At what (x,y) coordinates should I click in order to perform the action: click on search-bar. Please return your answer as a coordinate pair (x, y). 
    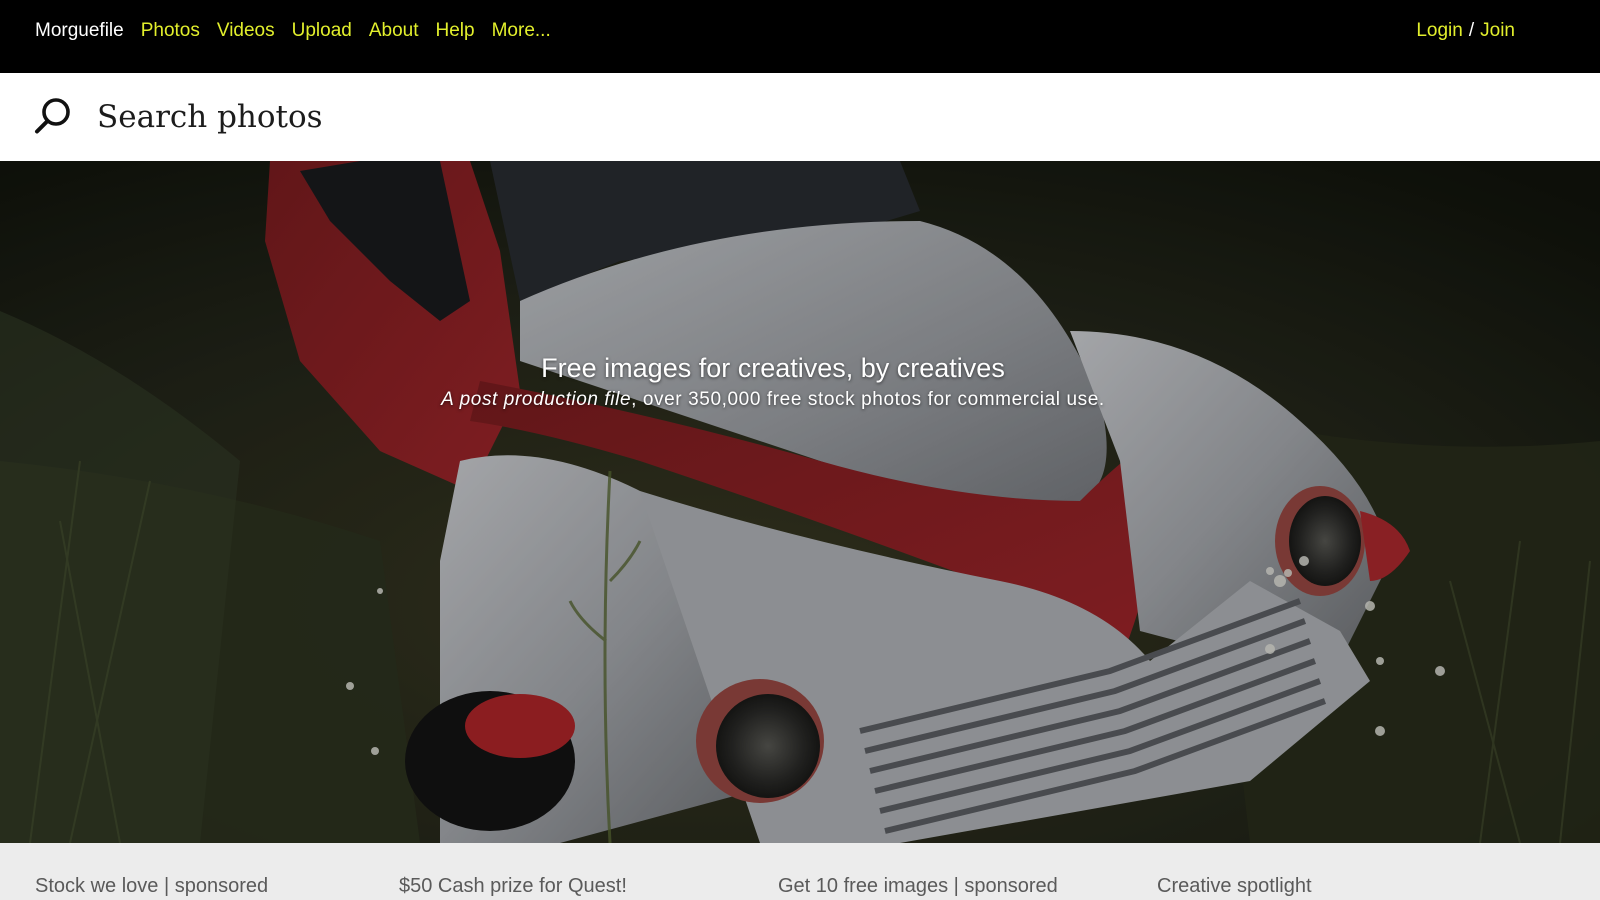
    Looking at the image, I should click on (800, 117).